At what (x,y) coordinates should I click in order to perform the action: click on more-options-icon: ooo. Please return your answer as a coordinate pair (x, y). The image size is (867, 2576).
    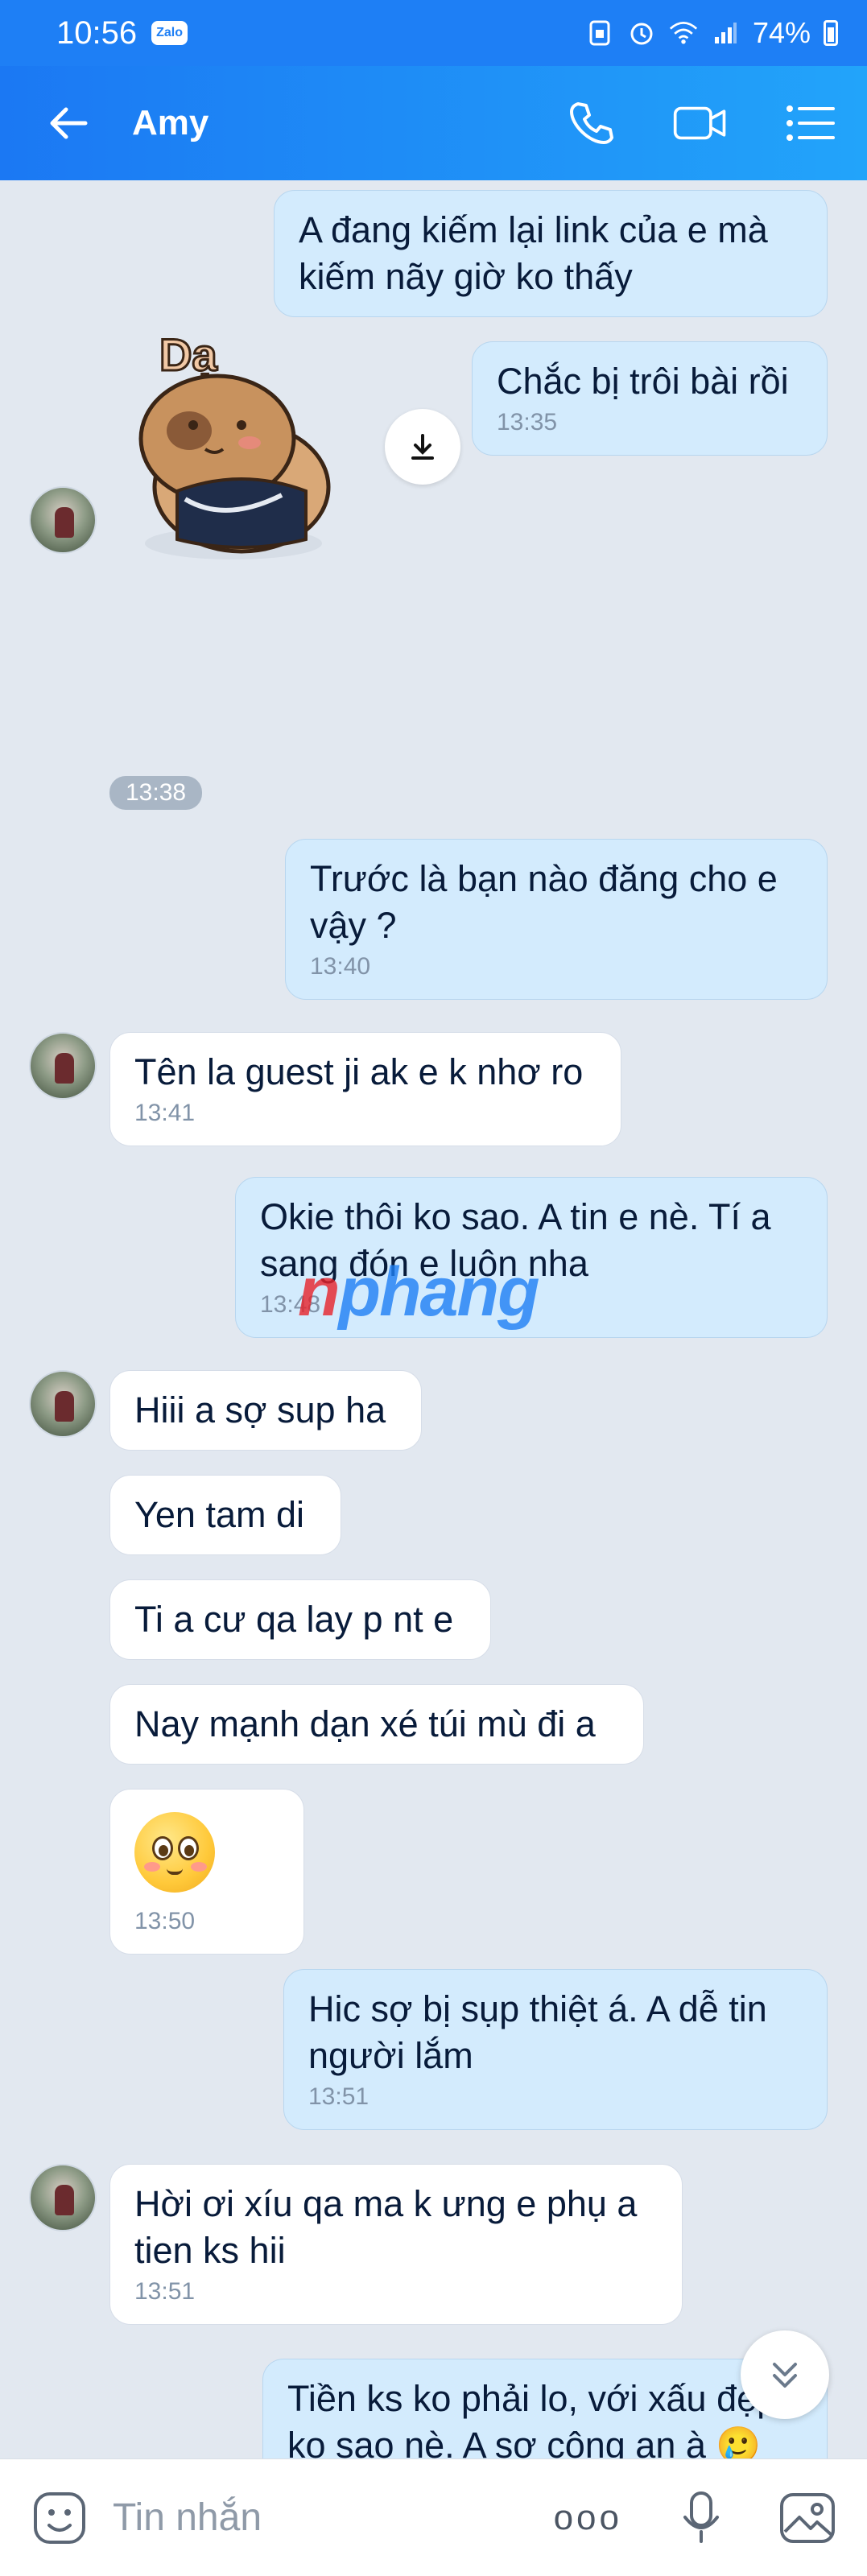
    Looking at the image, I should click on (588, 2518).